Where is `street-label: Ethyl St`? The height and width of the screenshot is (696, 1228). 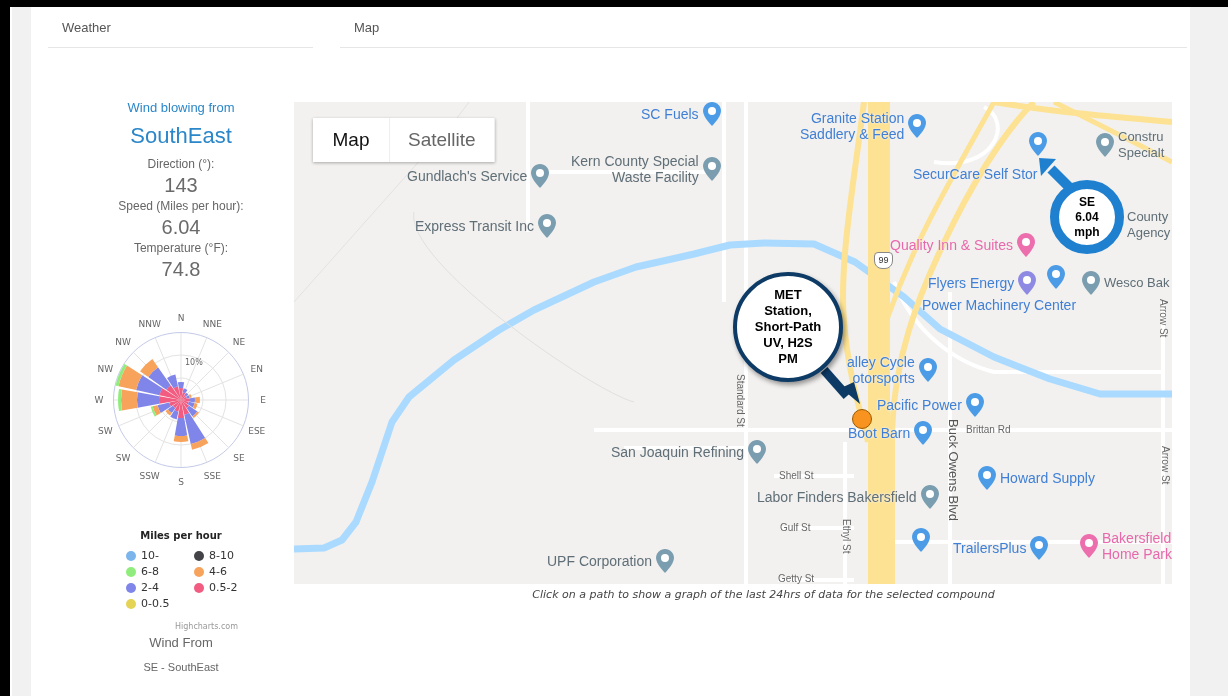
street-label: Ethyl St is located at coordinates (846, 536).